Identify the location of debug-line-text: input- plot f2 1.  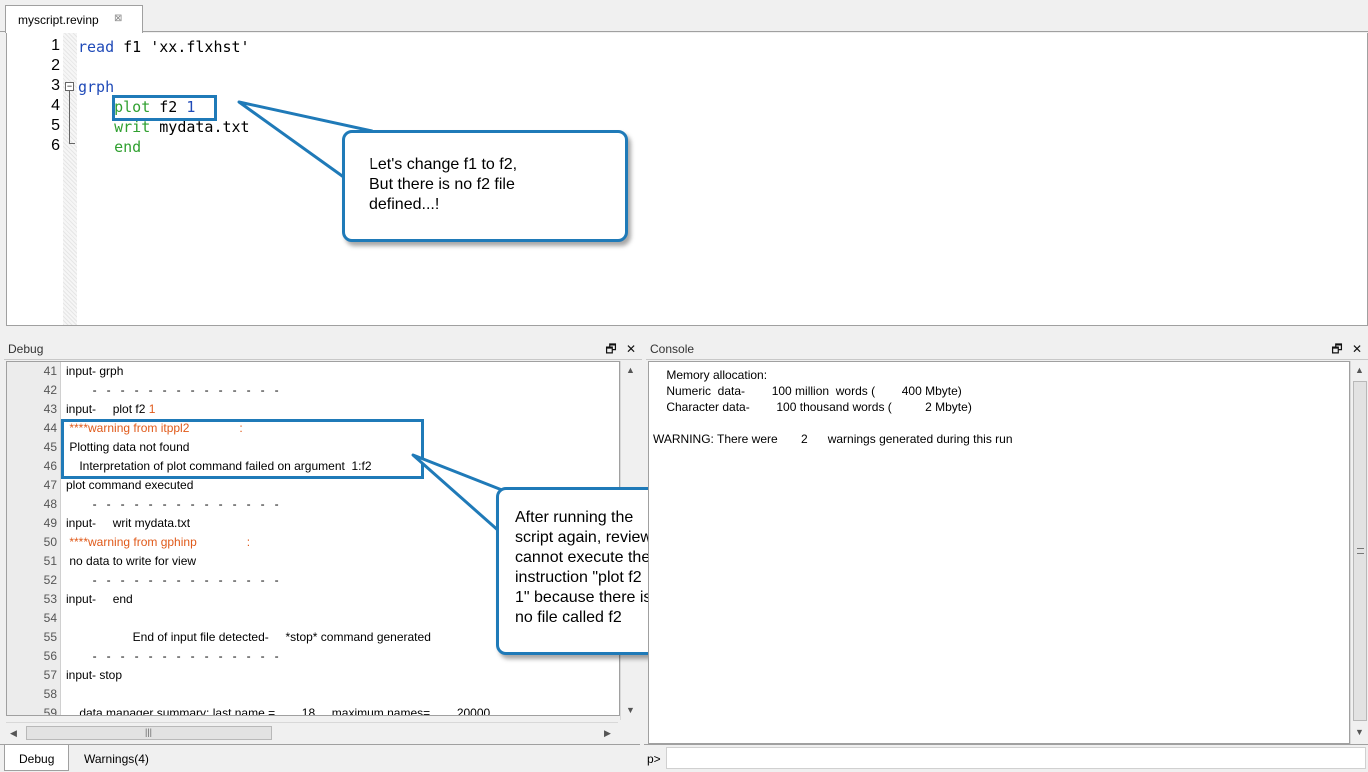
(110, 409).